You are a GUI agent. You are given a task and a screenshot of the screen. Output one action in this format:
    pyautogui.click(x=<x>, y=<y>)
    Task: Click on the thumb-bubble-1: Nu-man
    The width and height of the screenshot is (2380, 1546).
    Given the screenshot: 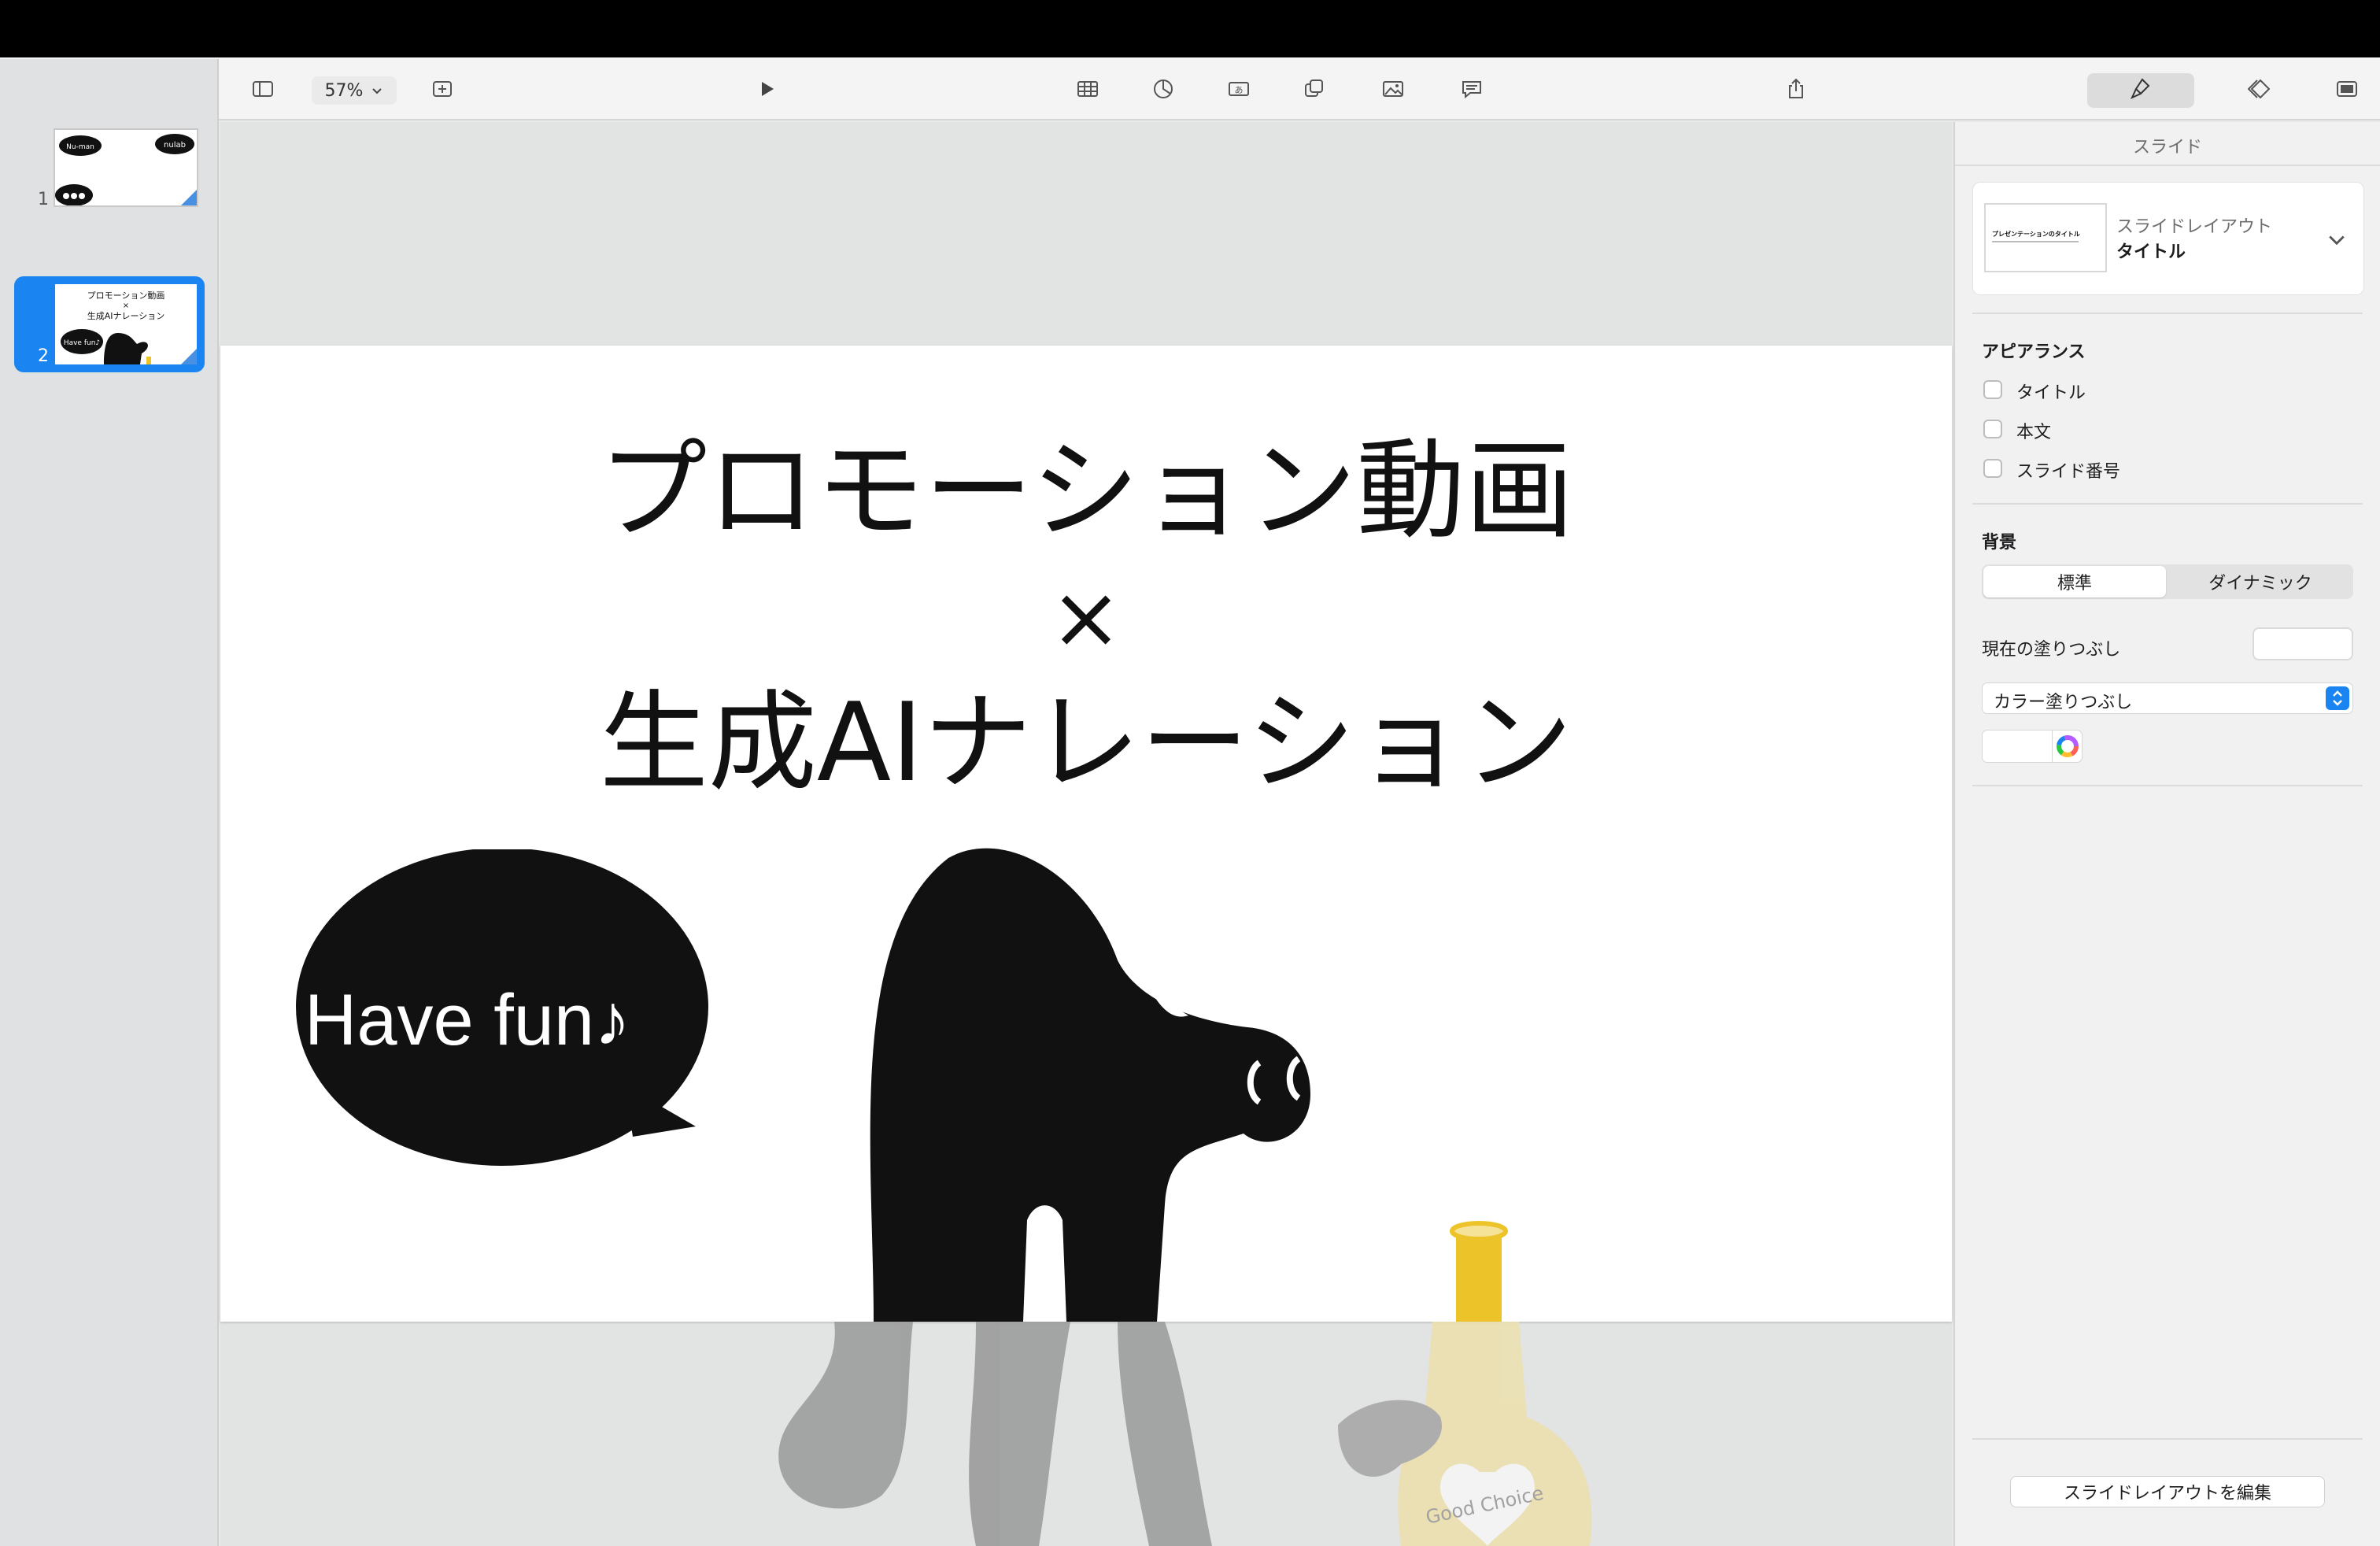 What is the action you would take?
    pyautogui.click(x=80, y=147)
    